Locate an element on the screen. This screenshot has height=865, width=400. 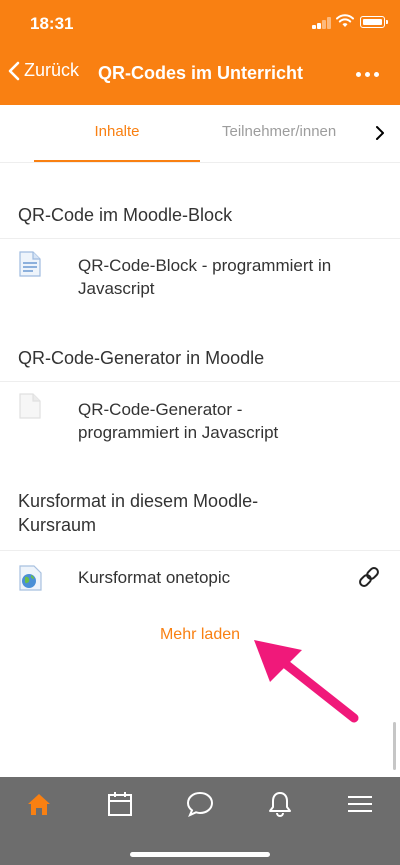
annotation-arrow-icon is located at coordinates (306, 681).